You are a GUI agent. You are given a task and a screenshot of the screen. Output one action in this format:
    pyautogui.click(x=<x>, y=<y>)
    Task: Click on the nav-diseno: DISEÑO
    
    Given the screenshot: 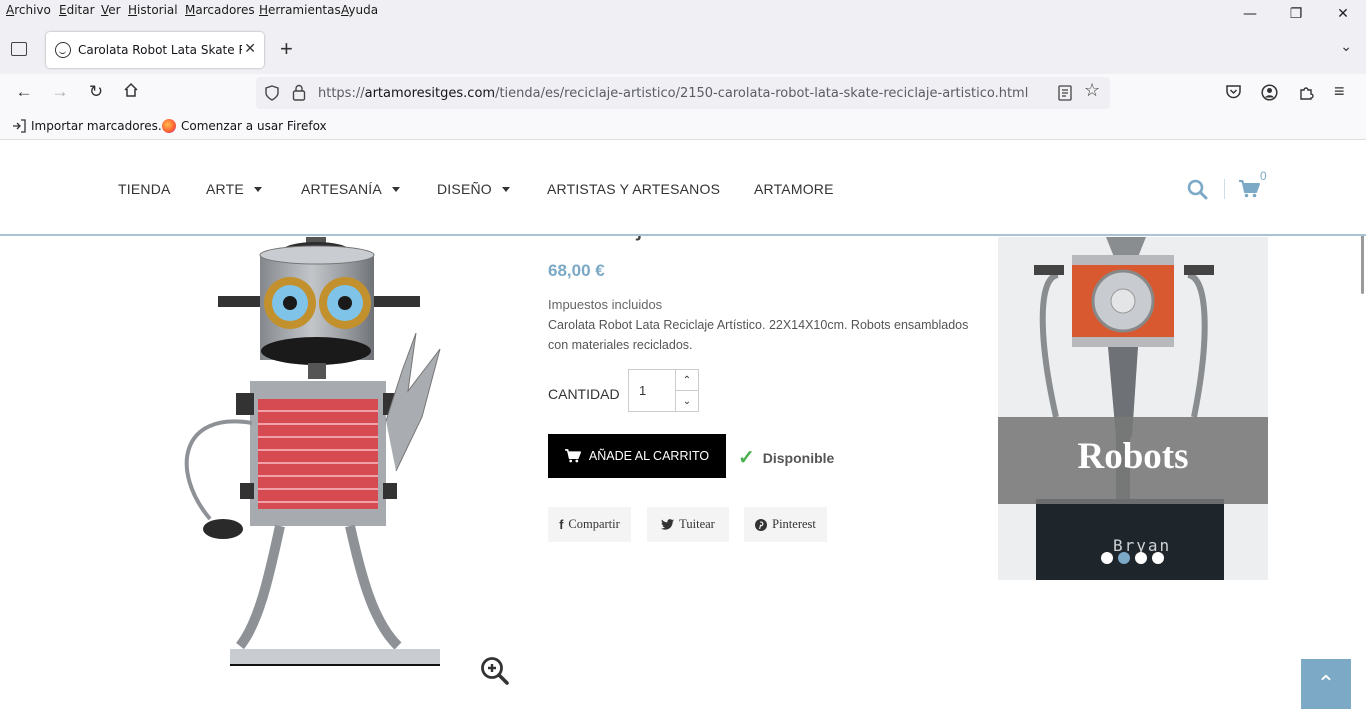 What is the action you would take?
    pyautogui.click(x=473, y=189)
    